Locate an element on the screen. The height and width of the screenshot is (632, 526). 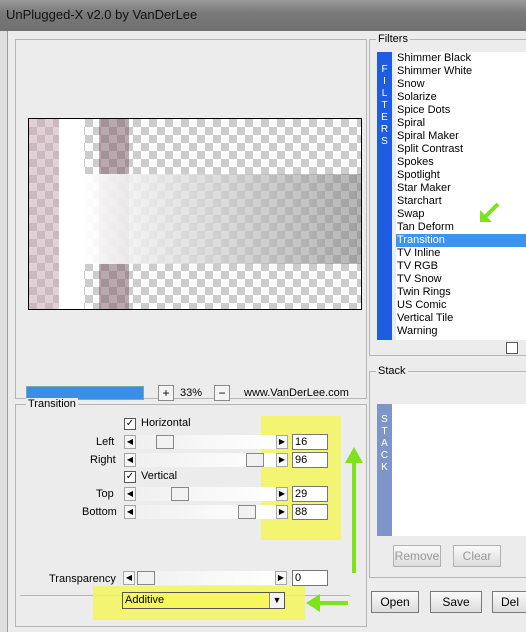
filters-side-label: FILTERS is located at coordinates (384, 196).